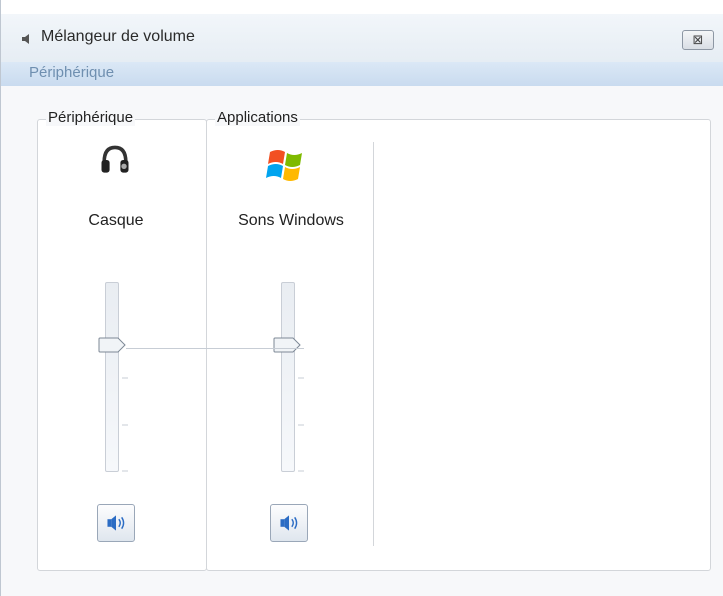 The height and width of the screenshot is (596, 723). Describe the element at coordinates (112, 345) in the screenshot. I see `slider-thumb-casque` at that location.